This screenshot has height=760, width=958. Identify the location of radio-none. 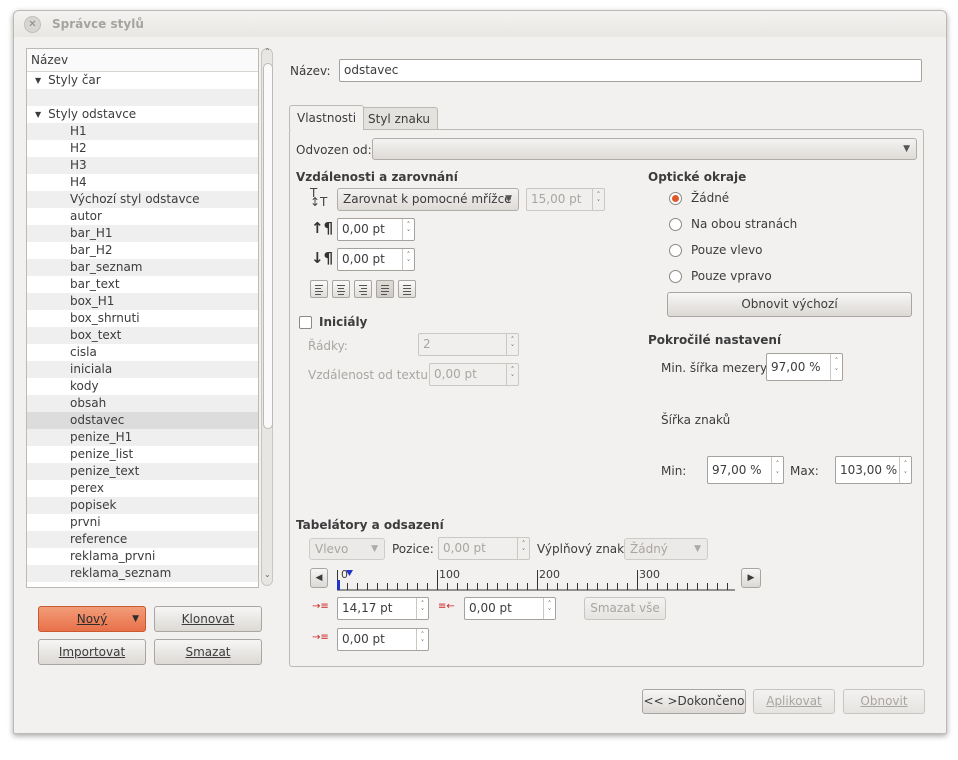
(675, 198).